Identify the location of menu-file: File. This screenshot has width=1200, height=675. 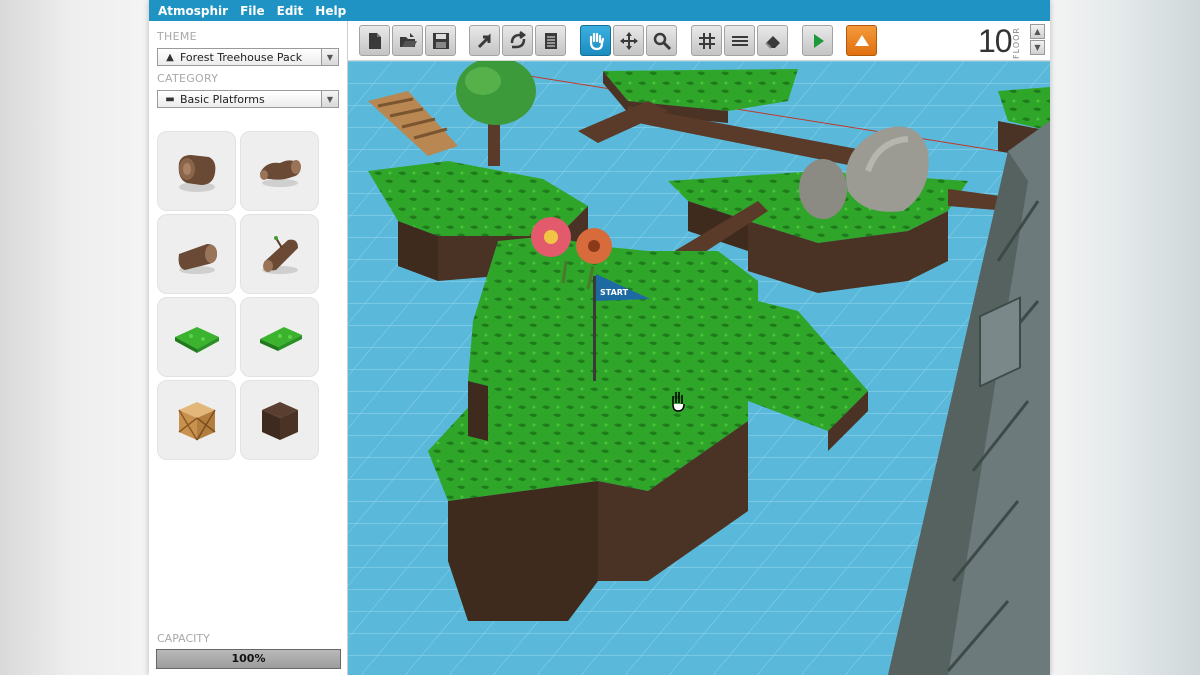
(252, 11).